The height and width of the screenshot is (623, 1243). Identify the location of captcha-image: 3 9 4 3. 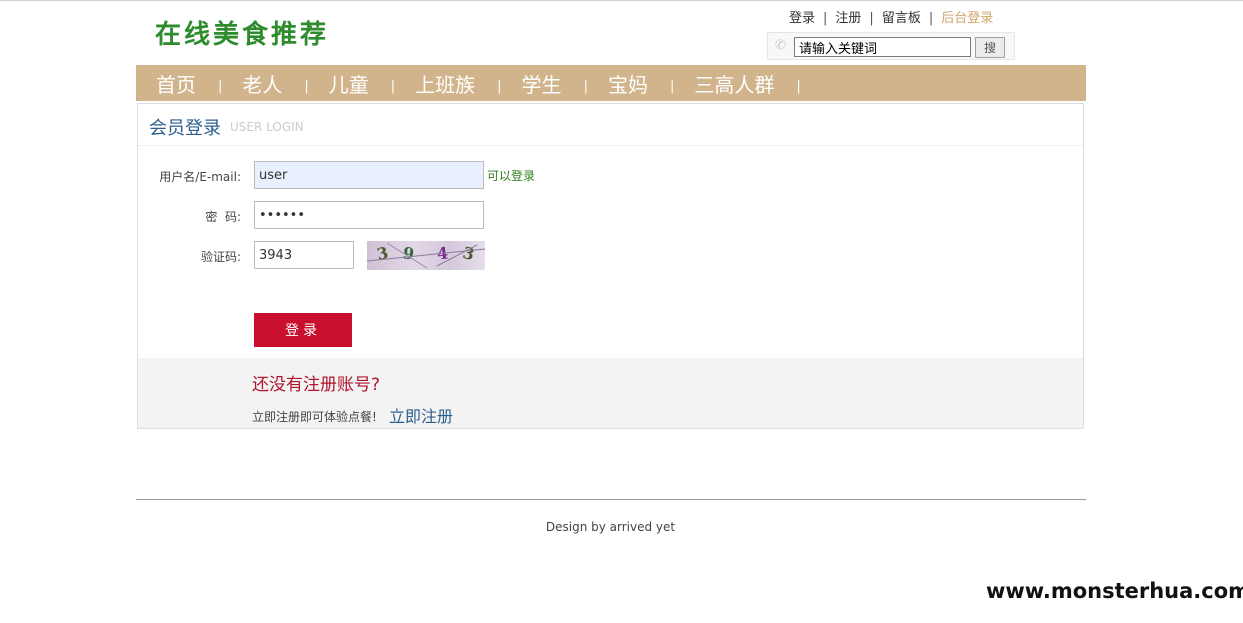
(426, 255).